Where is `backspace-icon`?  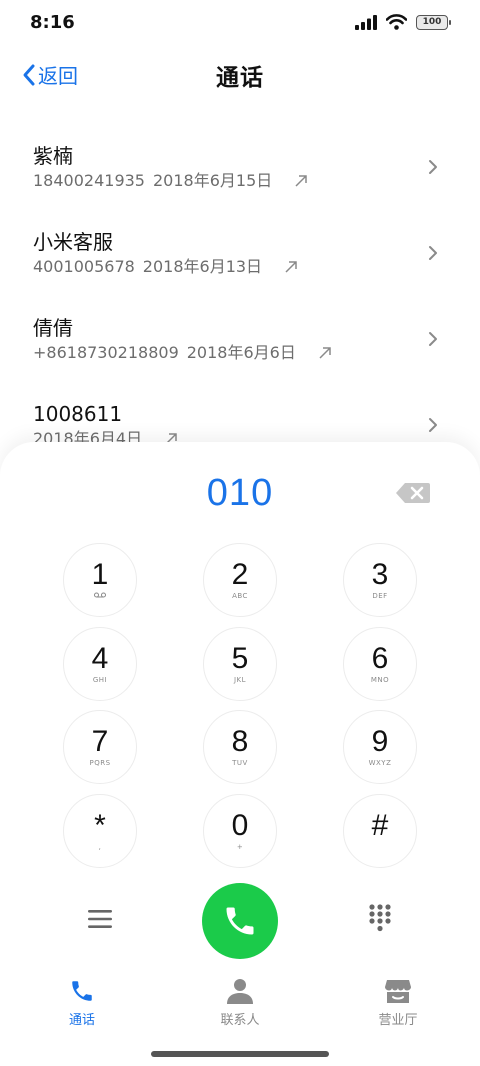
backspace-icon is located at coordinates (413, 493).